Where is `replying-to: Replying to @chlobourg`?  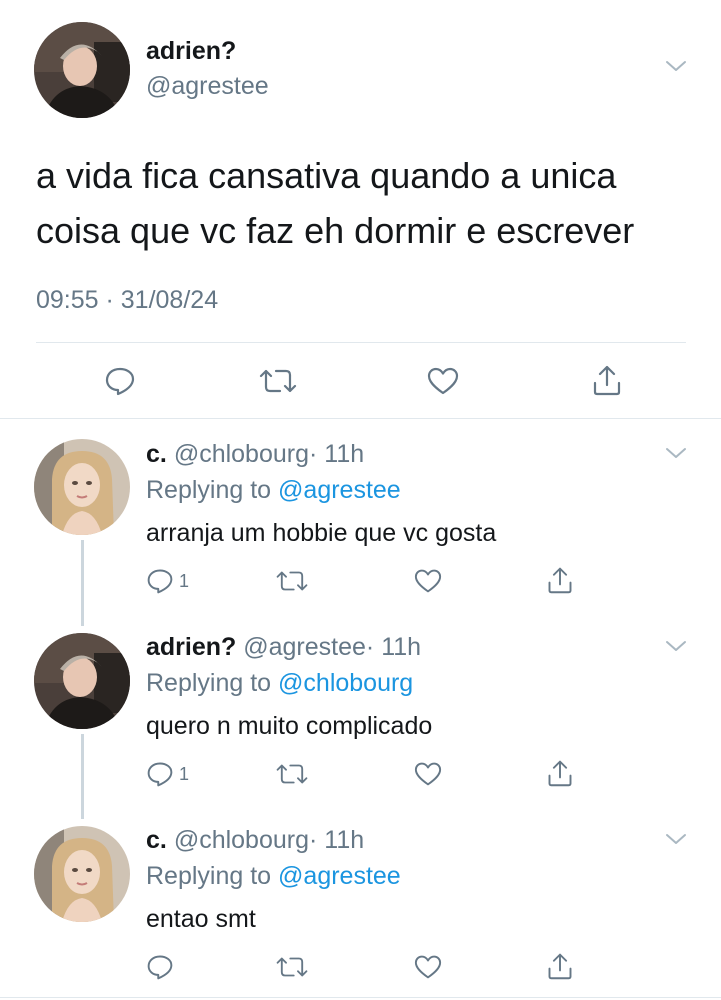
replying-to: Replying to @chlobourg is located at coordinates (279, 683).